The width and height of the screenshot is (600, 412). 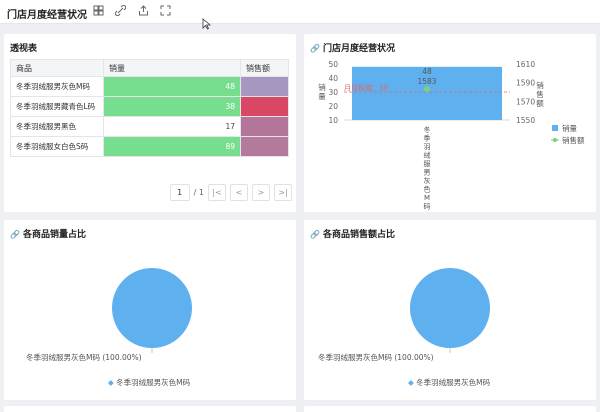 What do you see at coordinates (525, 120) in the screenshot?
I see `right-tick-label: 1550` at bounding box center [525, 120].